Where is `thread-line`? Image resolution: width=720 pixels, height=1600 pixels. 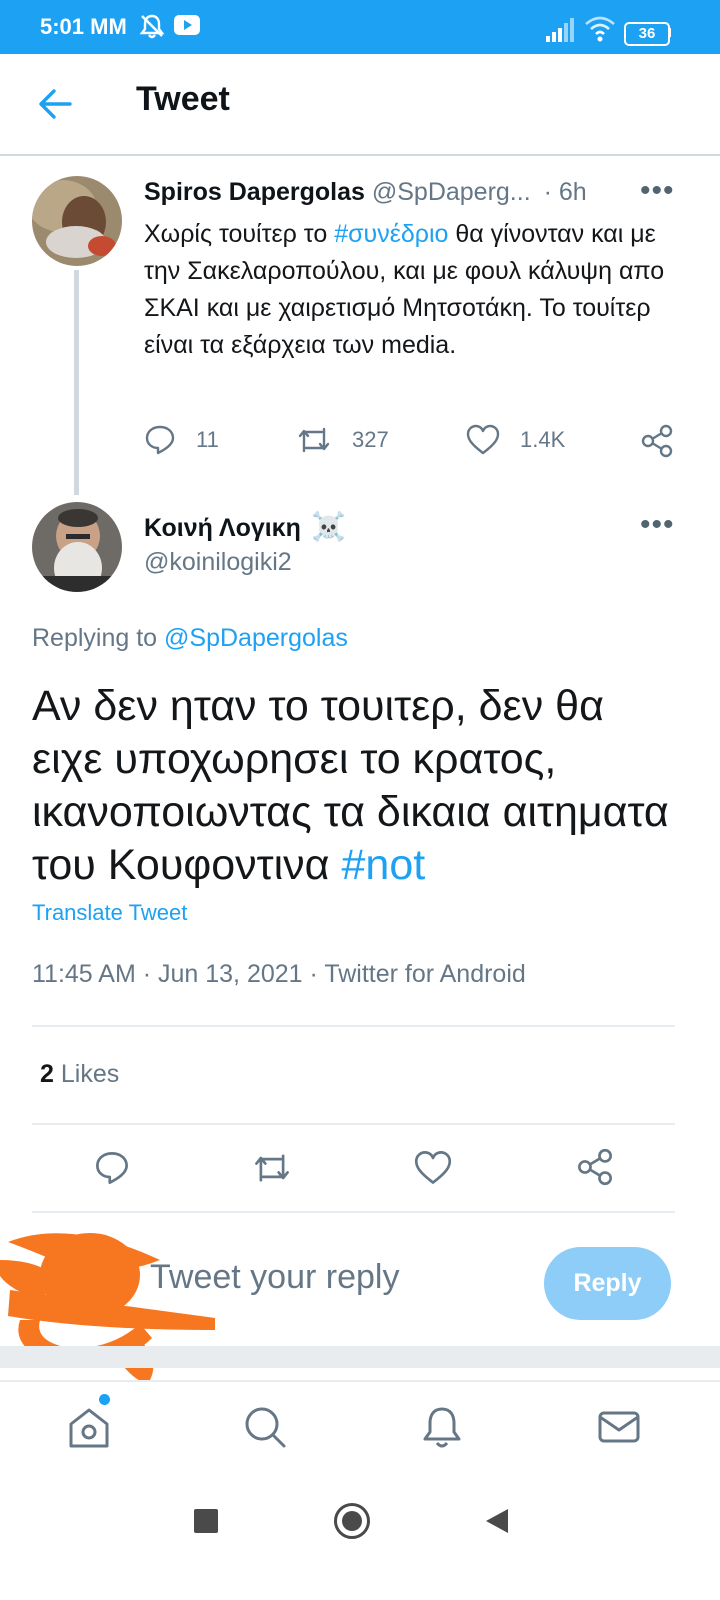
thread-line is located at coordinates (76, 382).